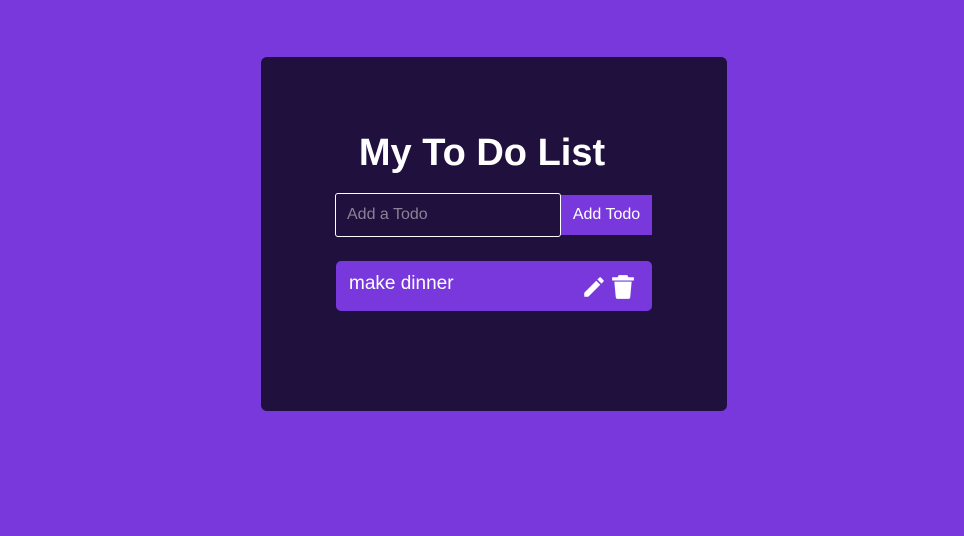 Image resolution: width=964 pixels, height=536 pixels. I want to click on add-todo-form: Add Todo, so click(494, 215).